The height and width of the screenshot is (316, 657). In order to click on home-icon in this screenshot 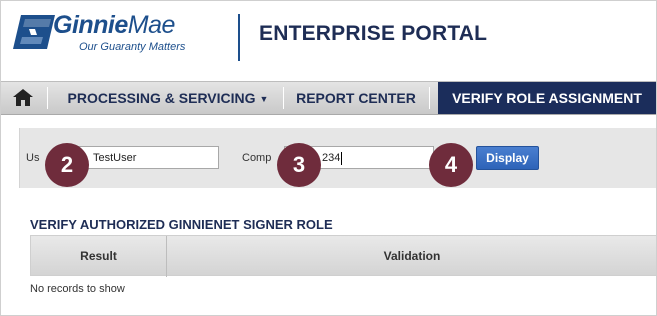, I will do `click(23, 97)`.